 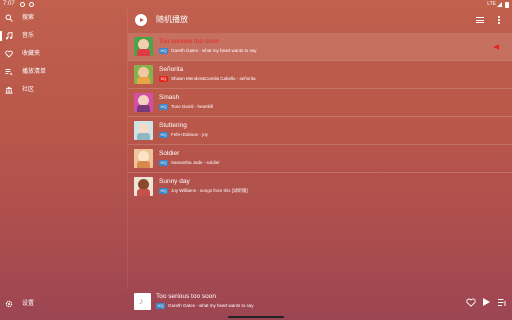 I want to click on music-icon, so click(x=9, y=36).